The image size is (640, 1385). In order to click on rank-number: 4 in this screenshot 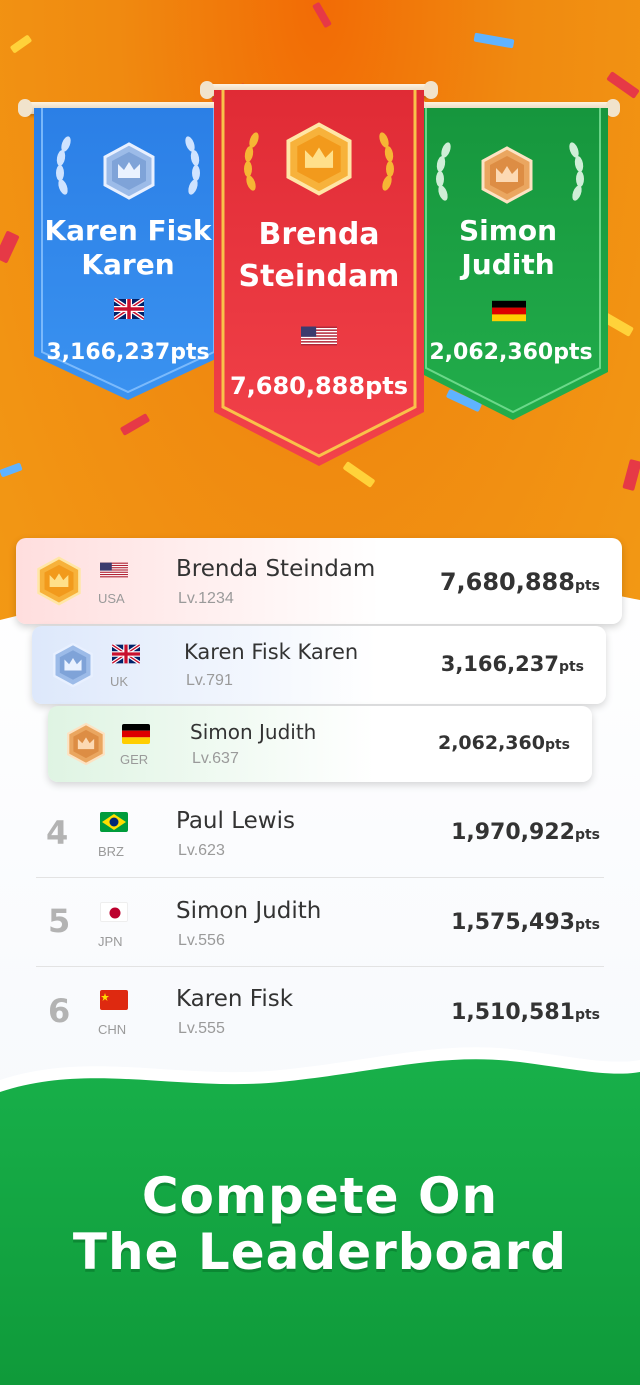, I will do `click(57, 833)`.